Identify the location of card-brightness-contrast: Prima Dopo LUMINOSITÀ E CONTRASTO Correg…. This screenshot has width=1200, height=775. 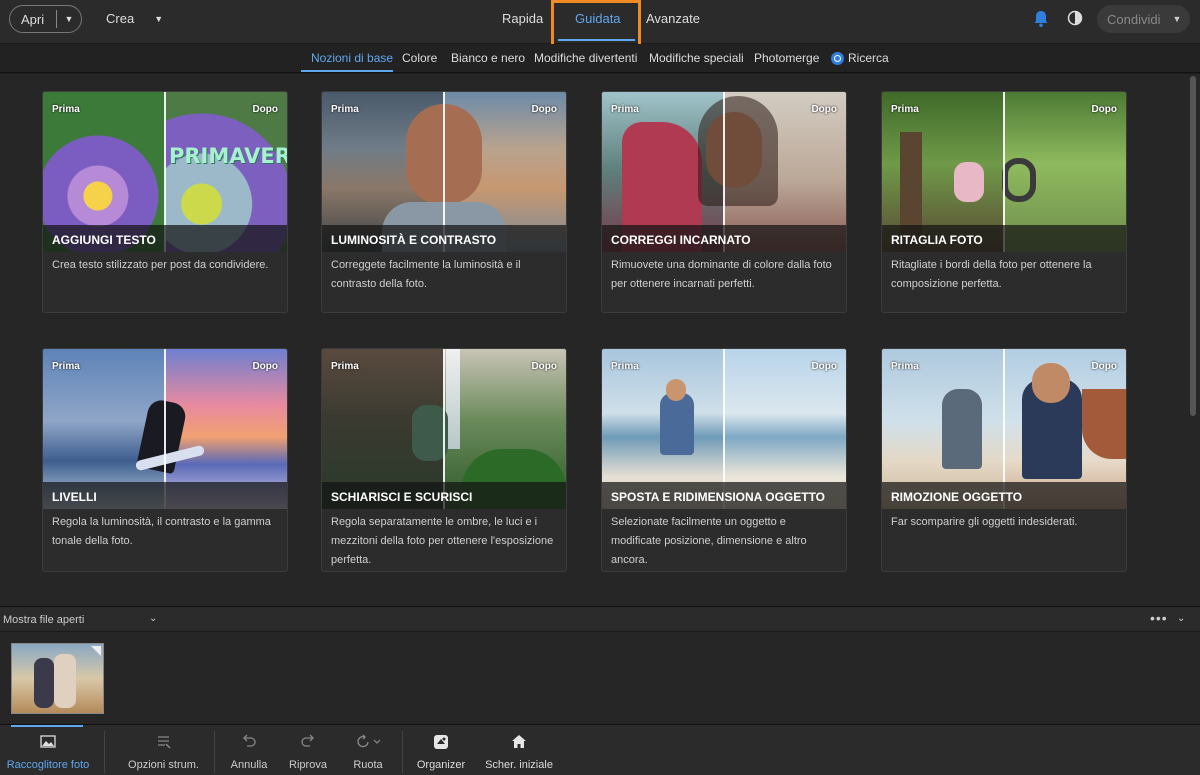
(444, 202).